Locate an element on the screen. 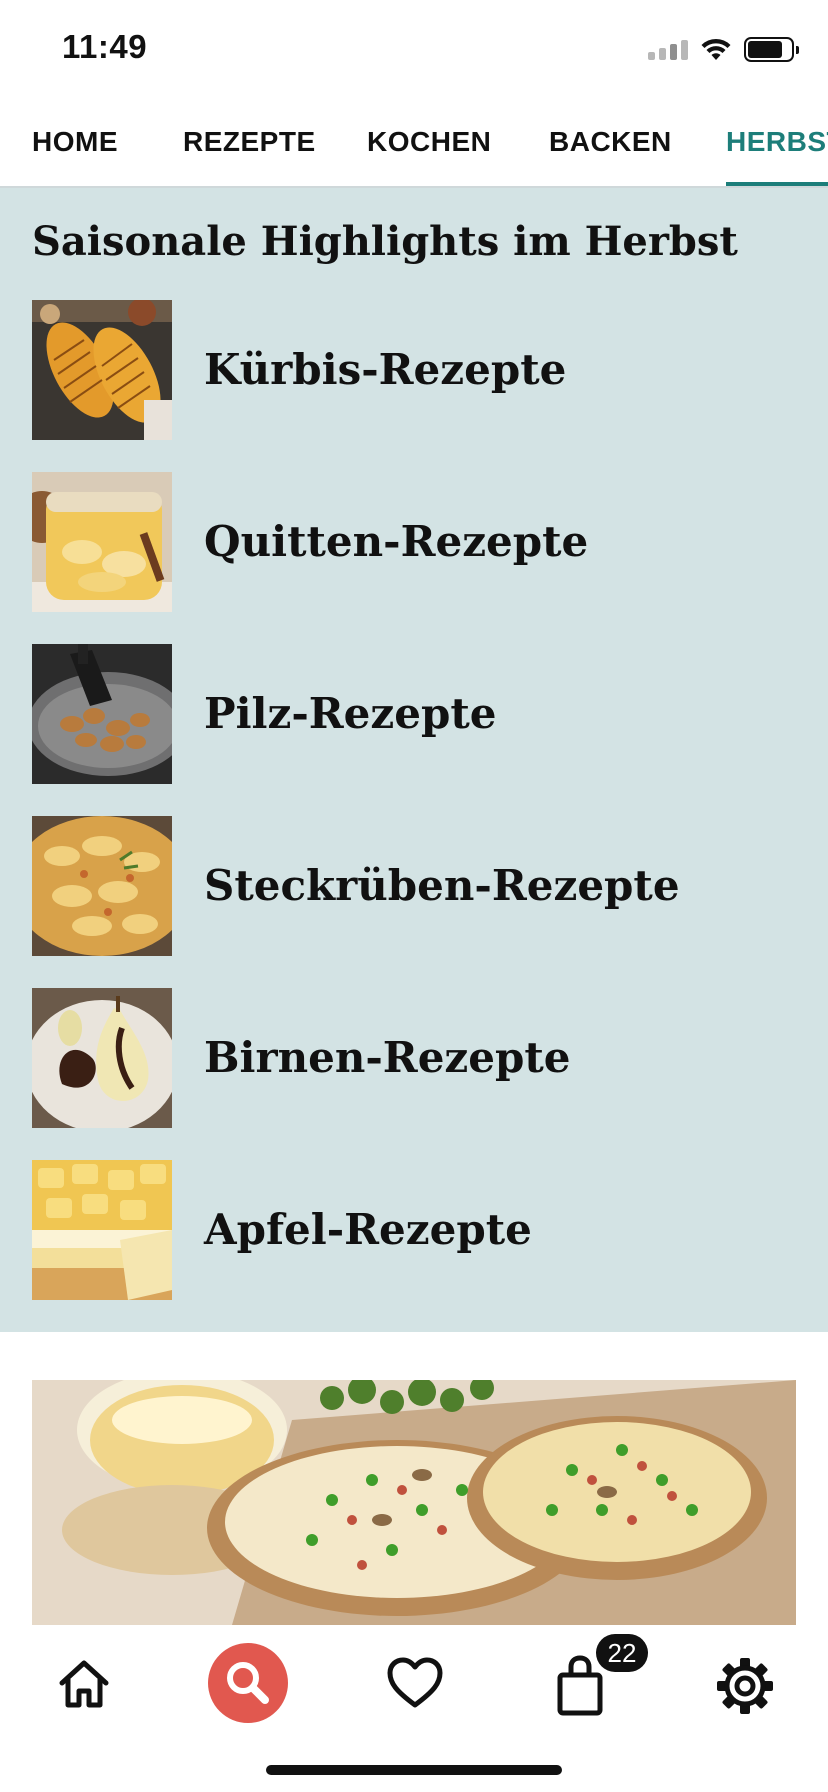 This screenshot has width=828, height=1792. list-item-pilz: Pilz-Rezepte is located at coordinates (422, 714).